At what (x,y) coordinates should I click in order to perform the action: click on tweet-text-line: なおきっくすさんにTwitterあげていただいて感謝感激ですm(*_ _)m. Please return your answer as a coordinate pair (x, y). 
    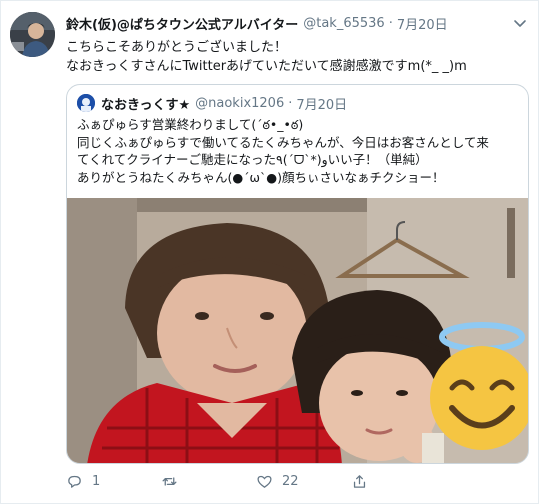
    Looking at the image, I should click on (266, 66).